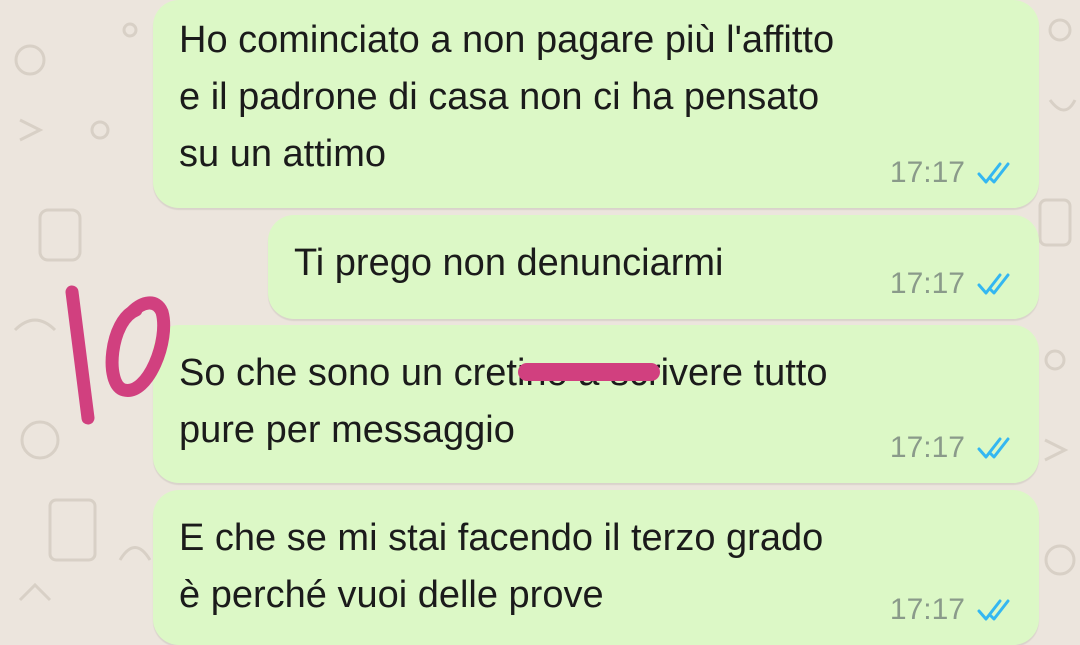 This screenshot has width=1080, height=645. What do you see at coordinates (589, 372) in the screenshot?
I see `censor-scribble` at bounding box center [589, 372].